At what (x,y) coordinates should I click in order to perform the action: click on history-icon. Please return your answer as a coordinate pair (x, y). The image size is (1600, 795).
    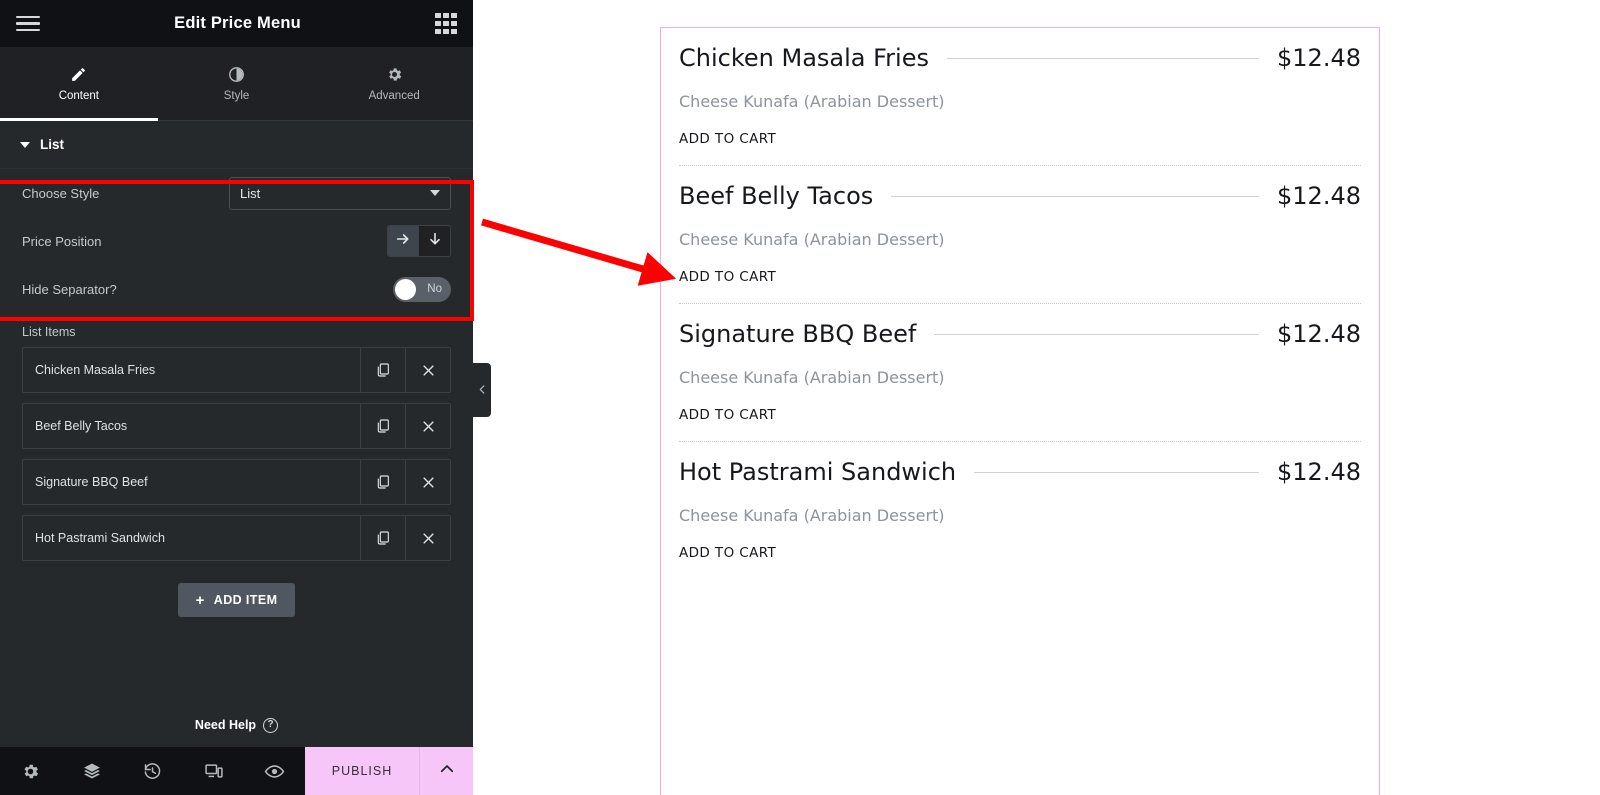
    Looking at the image, I should click on (152, 771).